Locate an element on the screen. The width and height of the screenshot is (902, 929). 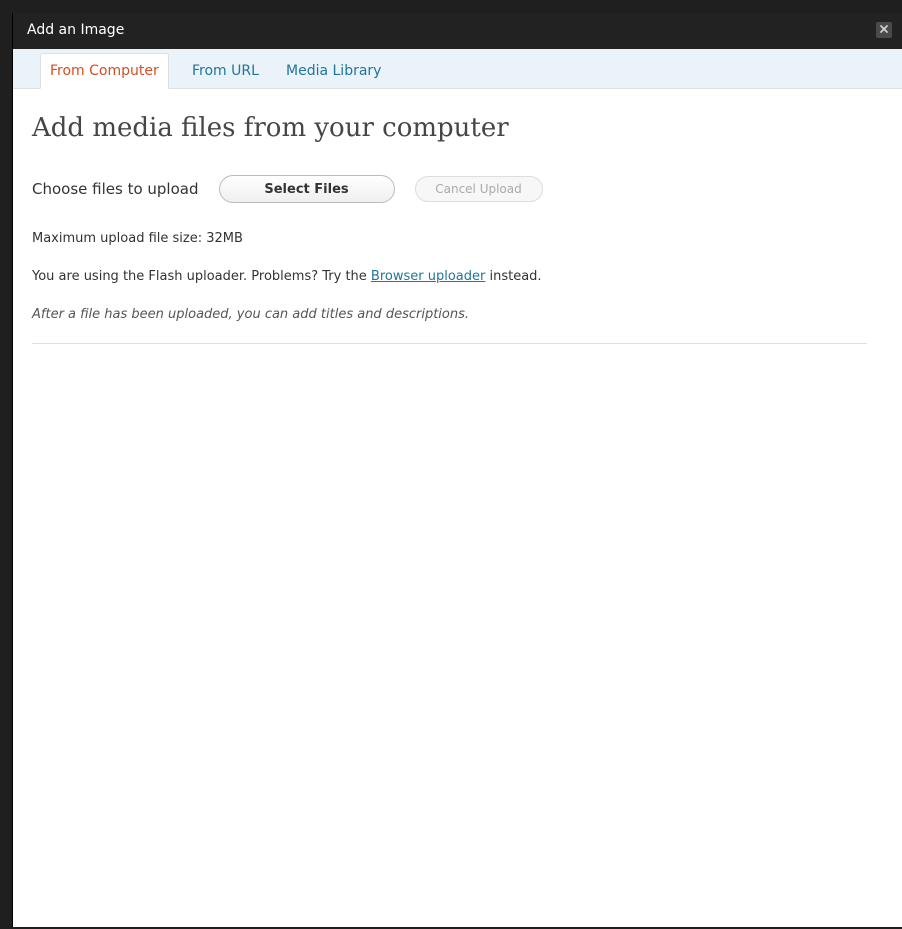
dialog-titlebar: Add an Image is located at coordinates (457, 31).